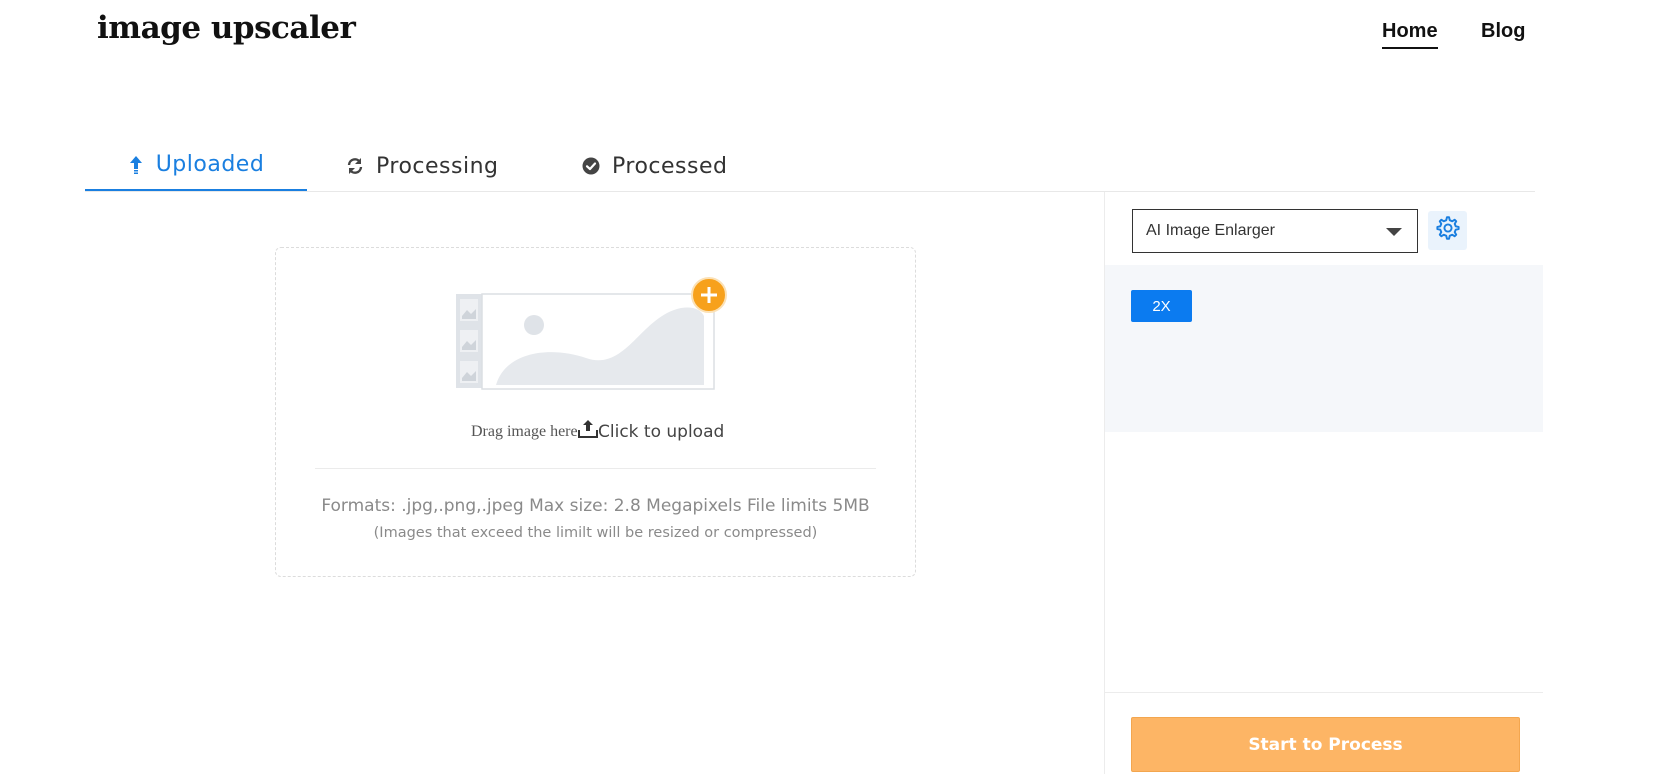 This screenshot has width=1676, height=774. I want to click on tab-uploaded: Uploaded, so click(196, 165).